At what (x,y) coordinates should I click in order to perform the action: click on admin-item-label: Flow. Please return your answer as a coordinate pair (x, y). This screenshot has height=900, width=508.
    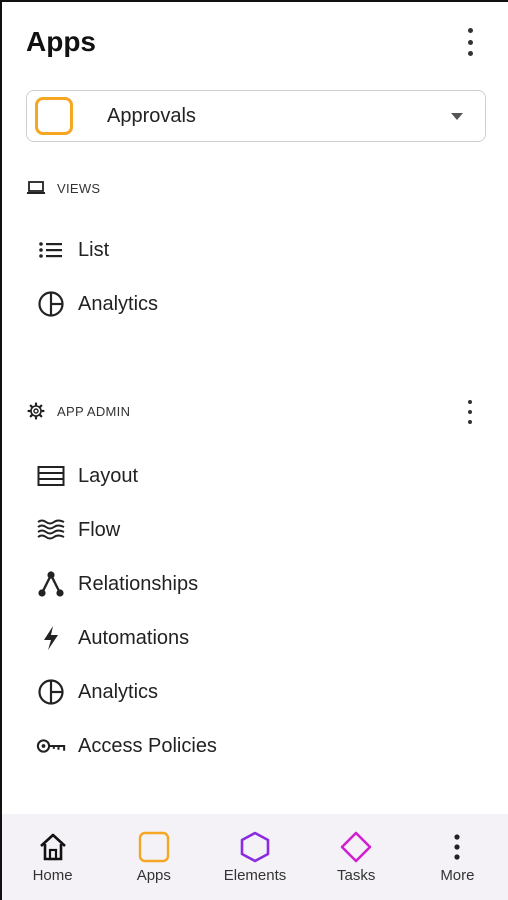
    Looking at the image, I should click on (99, 529).